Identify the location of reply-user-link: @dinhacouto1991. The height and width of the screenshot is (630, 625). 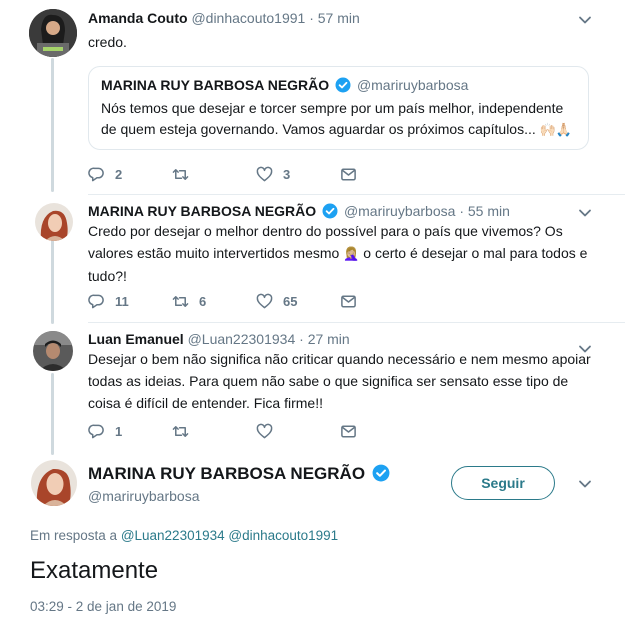
(283, 535).